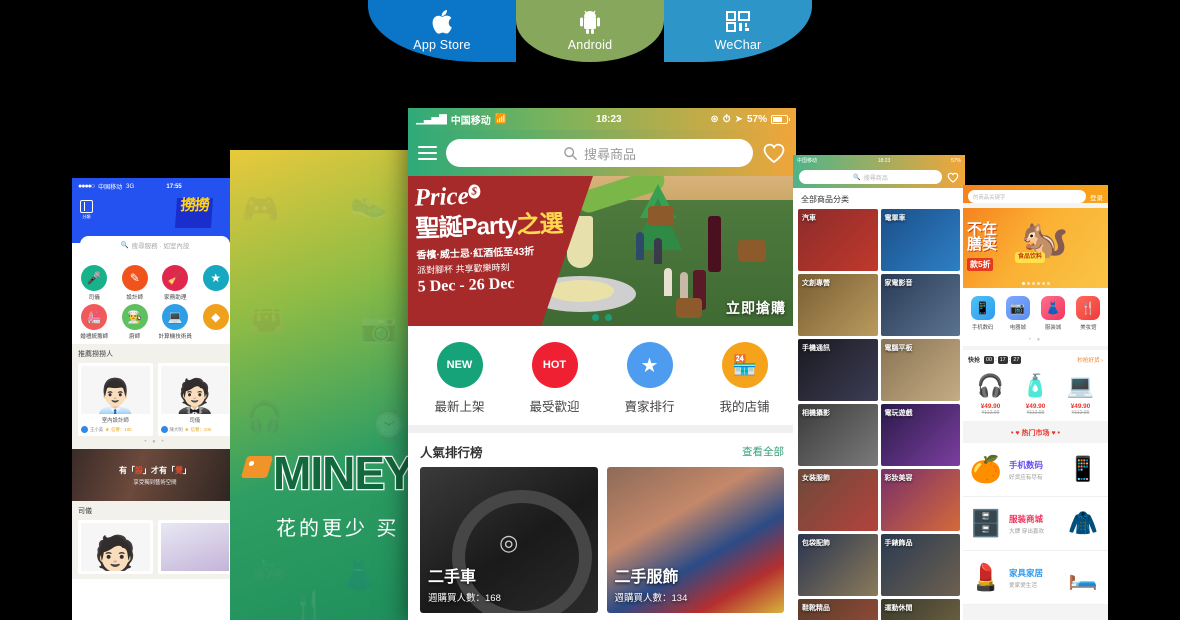 Image resolution: width=1180 pixels, height=620 pixels. I want to click on quick-link-my-shop: 🏪 我的店铺, so click(744, 378).